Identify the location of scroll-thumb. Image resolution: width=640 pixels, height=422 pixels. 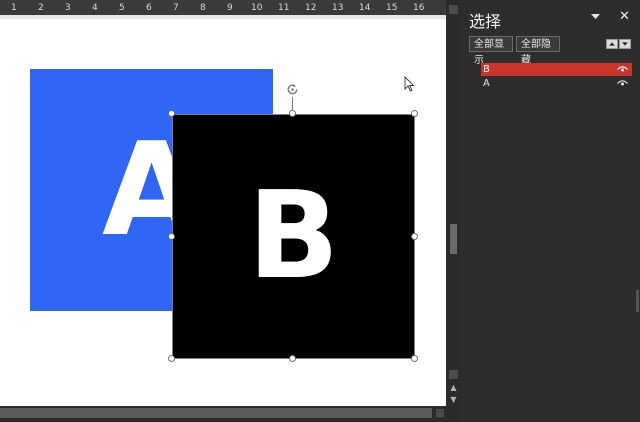
(453, 239).